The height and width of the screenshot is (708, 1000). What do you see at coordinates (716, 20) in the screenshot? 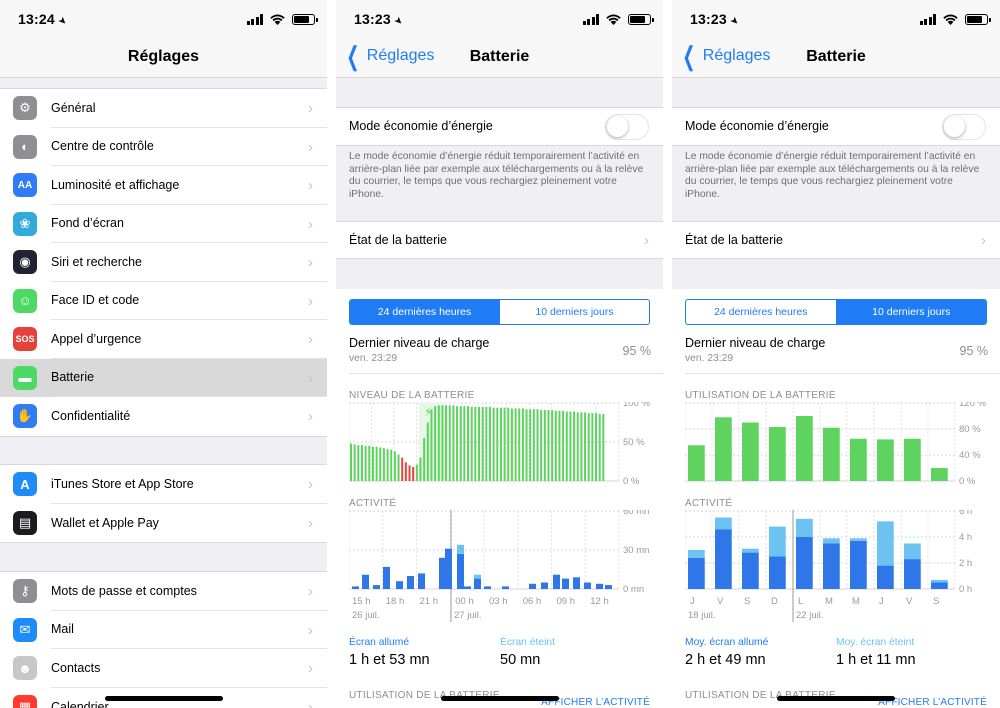
I see `status-time: 13:23➤` at bounding box center [716, 20].